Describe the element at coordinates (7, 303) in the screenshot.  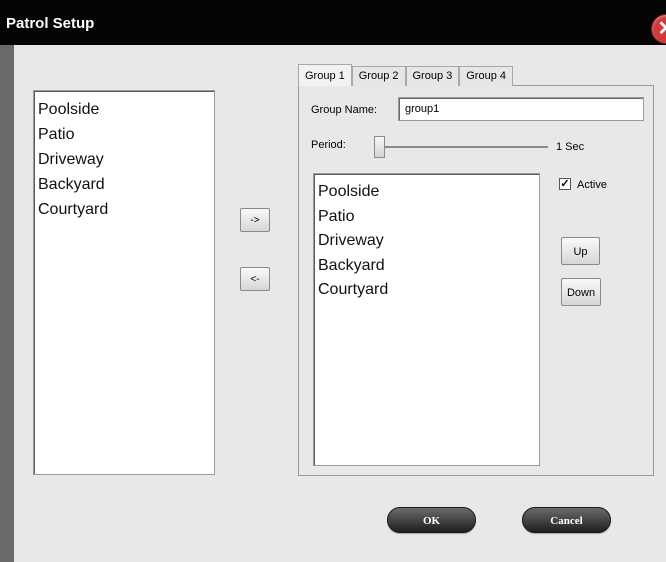
I see `left-border` at that location.